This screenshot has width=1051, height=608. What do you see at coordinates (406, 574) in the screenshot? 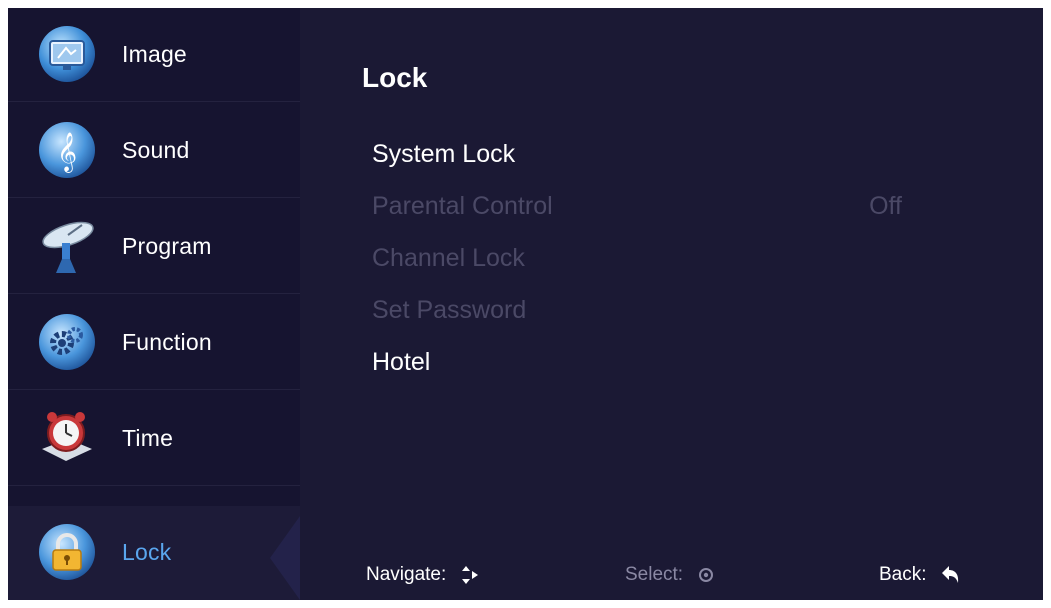
I see `footer-navigate-label: Navigate:` at bounding box center [406, 574].